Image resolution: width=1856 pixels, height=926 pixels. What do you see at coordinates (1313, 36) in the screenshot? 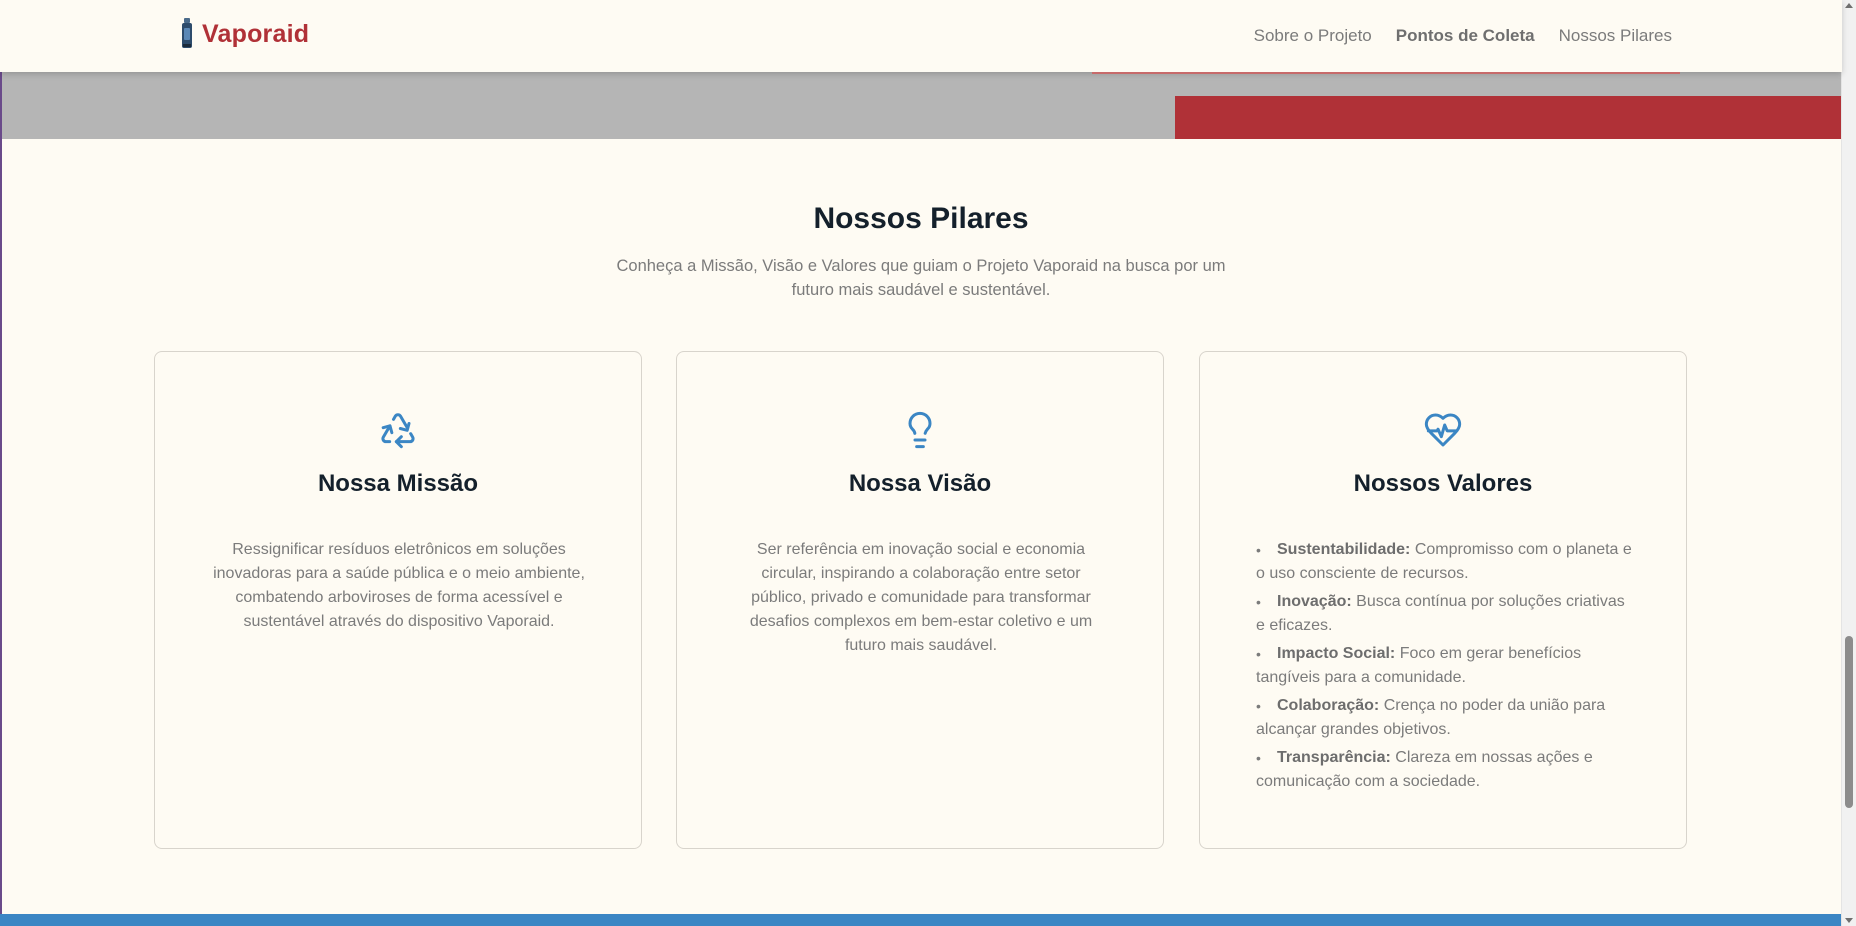
I see `nav-link-sobre: Sobre o Projeto` at bounding box center [1313, 36].